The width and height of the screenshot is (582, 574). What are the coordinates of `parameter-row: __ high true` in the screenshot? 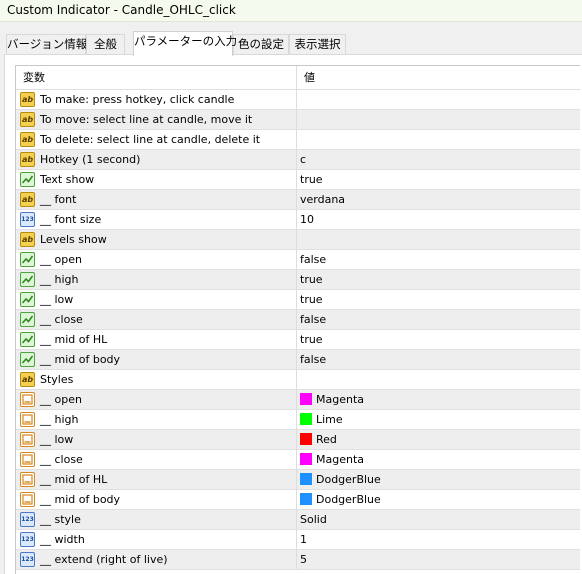 It's located at (298, 280).